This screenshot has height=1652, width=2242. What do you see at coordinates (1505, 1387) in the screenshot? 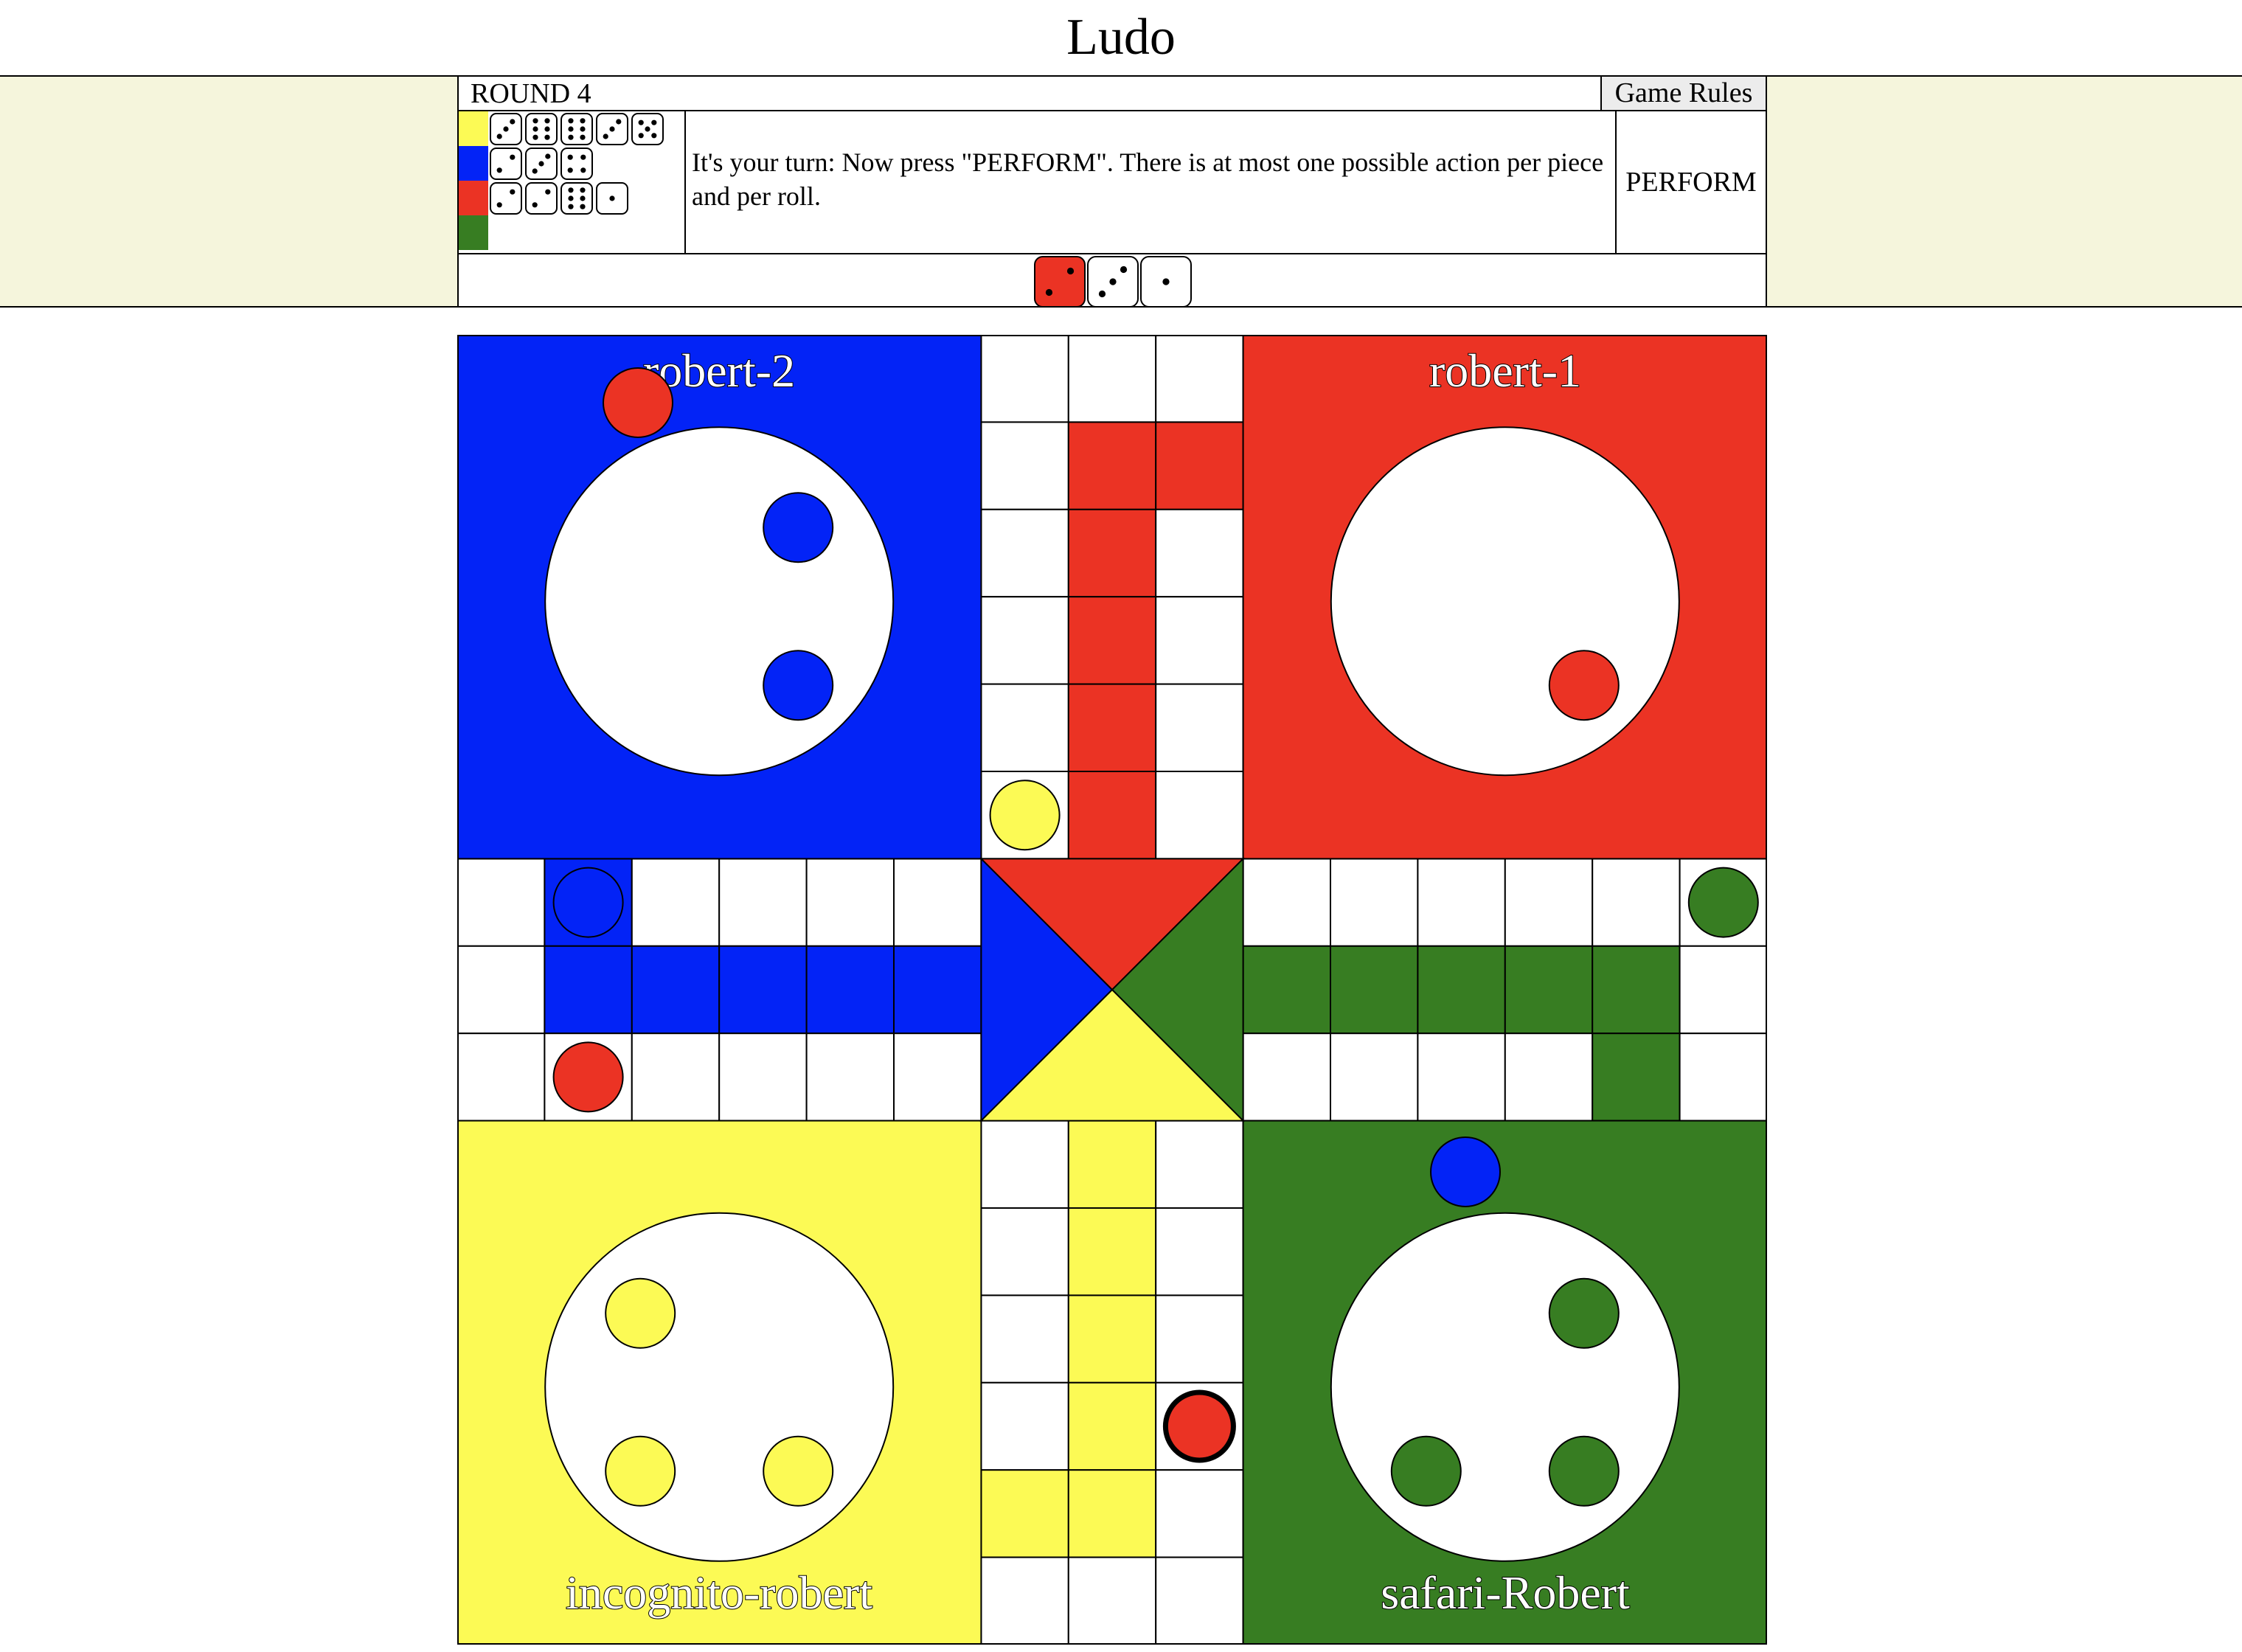
I see `green-yard-circle` at bounding box center [1505, 1387].